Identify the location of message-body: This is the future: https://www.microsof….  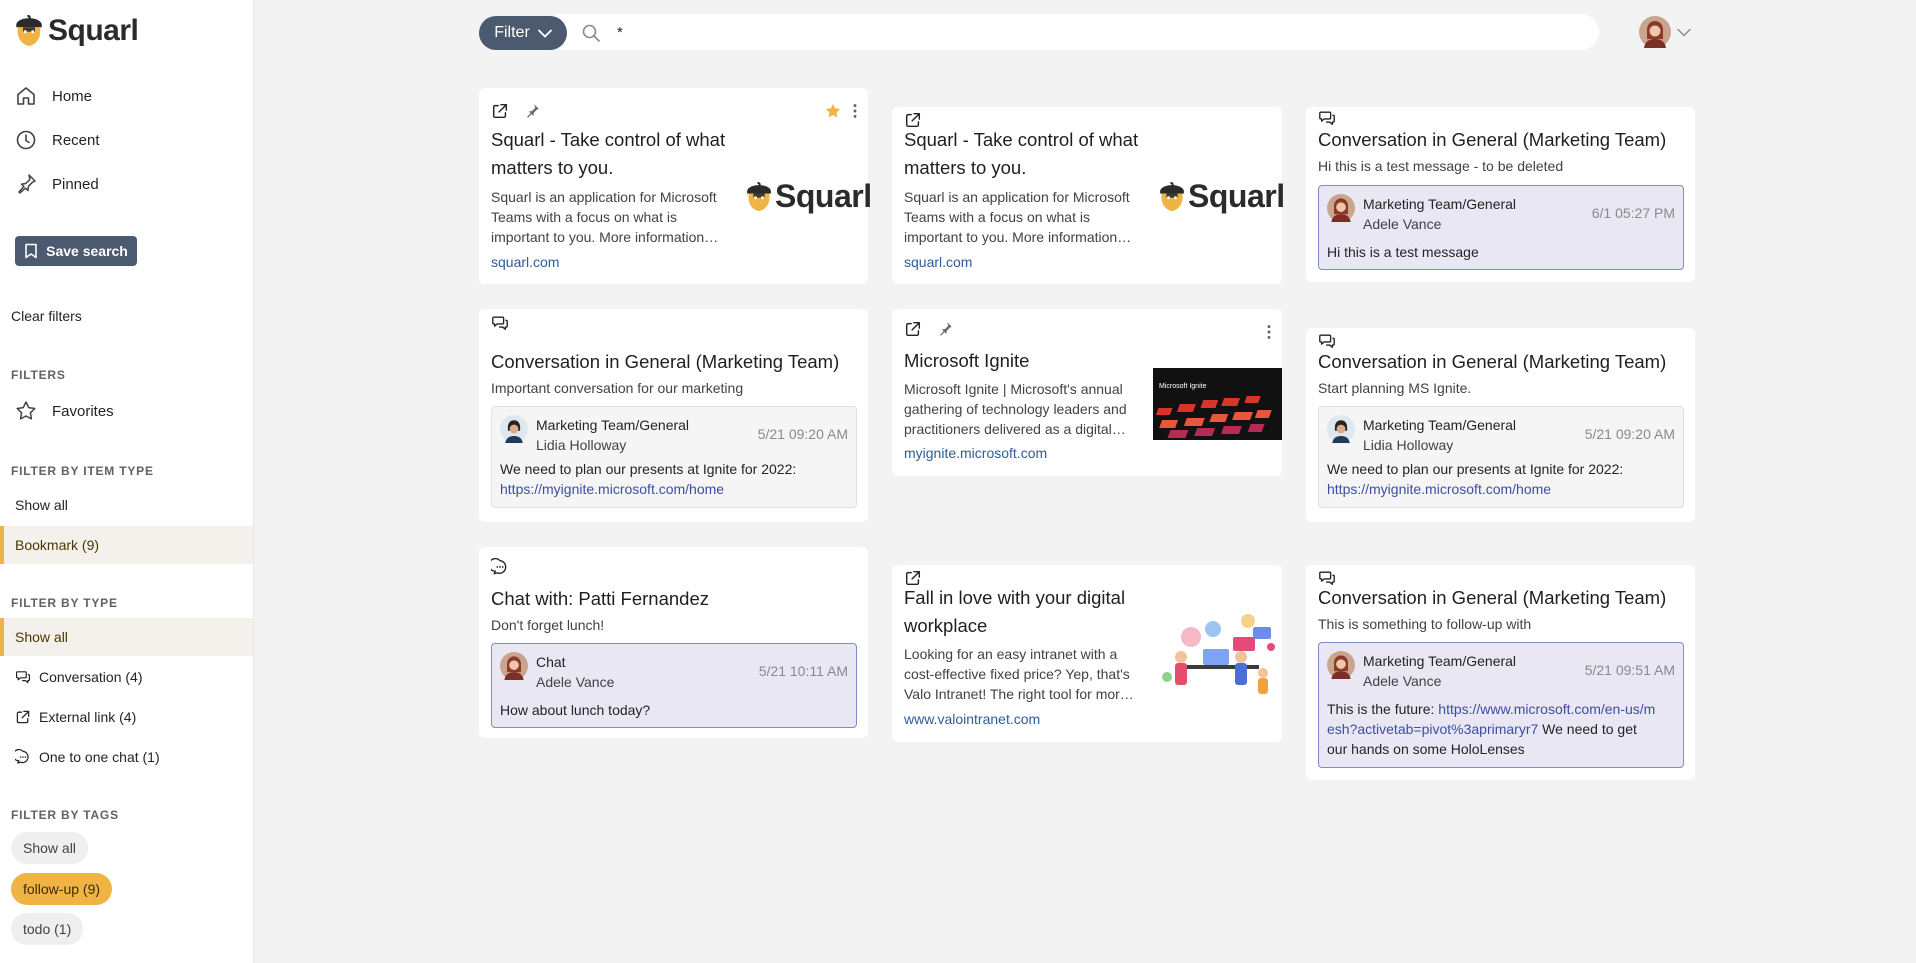
(1491, 729).